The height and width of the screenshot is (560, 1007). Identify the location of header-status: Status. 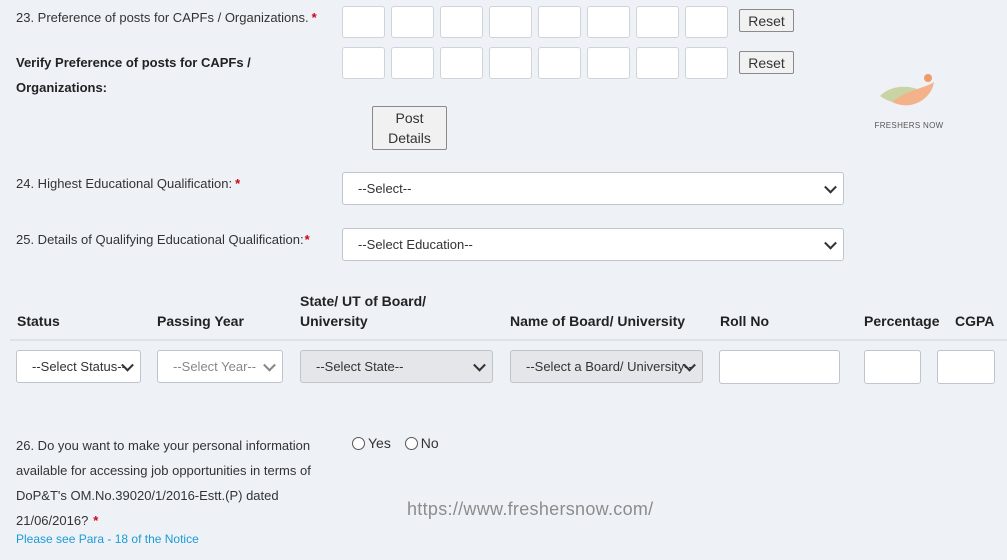
(38, 321).